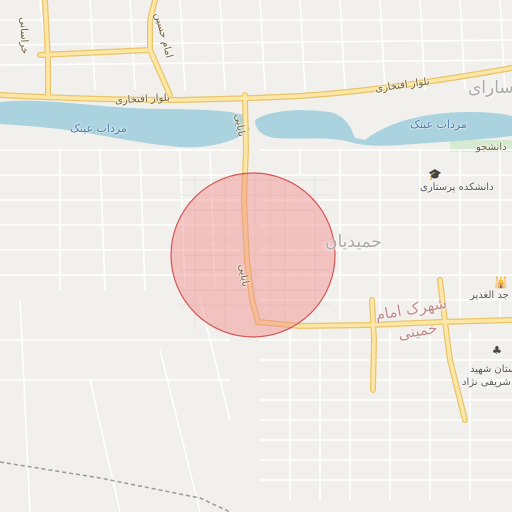 The image size is (512, 512). Describe the element at coordinates (457, 187) in the screenshot. I see `poi-label-nursing-school: دانشکده پرستاری` at that location.